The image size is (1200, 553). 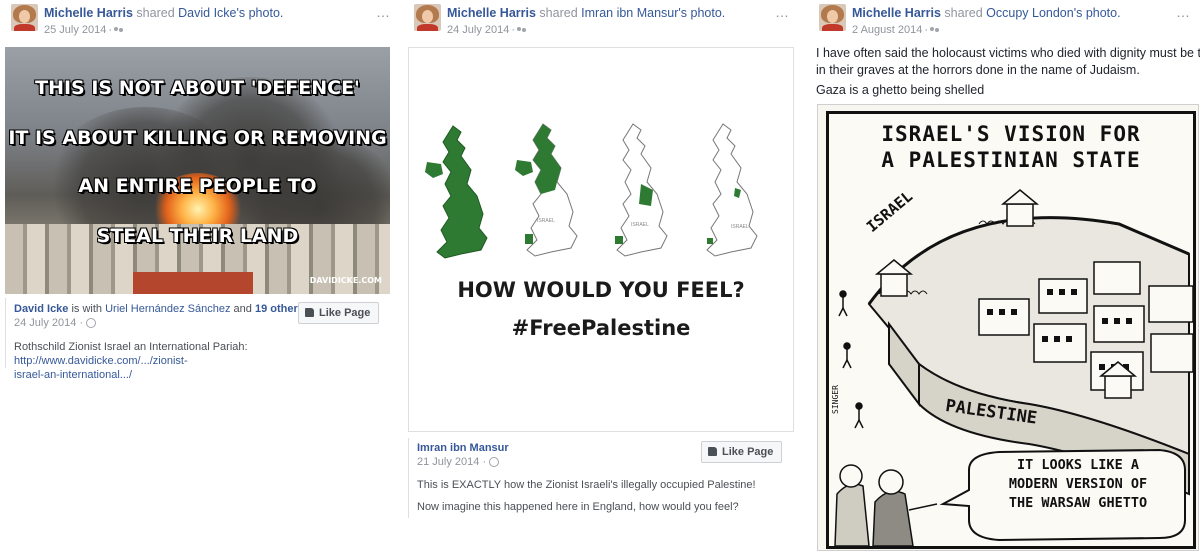 I want to click on post-date-link: 2 August 2014, so click(x=887, y=30).